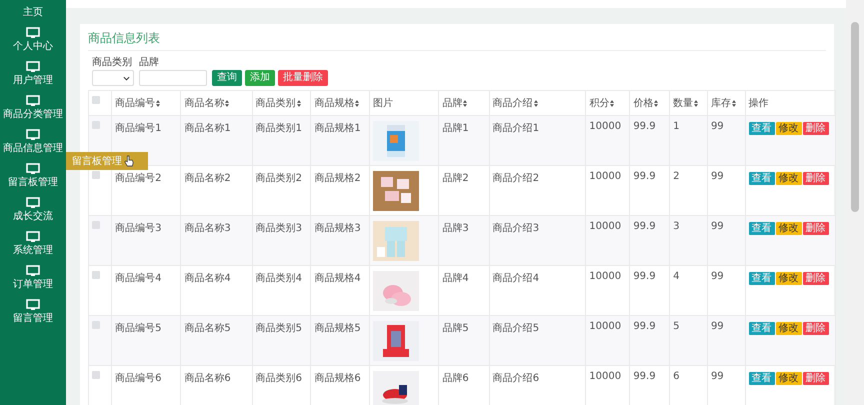 The width and height of the screenshot is (864, 405). Describe the element at coordinates (138, 128) in the screenshot. I see `table-cell: 商品编号1` at that location.